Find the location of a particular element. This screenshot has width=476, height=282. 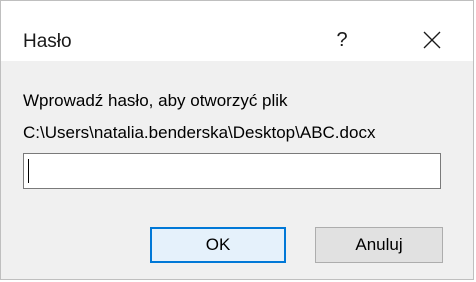

password-input is located at coordinates (232, 171).